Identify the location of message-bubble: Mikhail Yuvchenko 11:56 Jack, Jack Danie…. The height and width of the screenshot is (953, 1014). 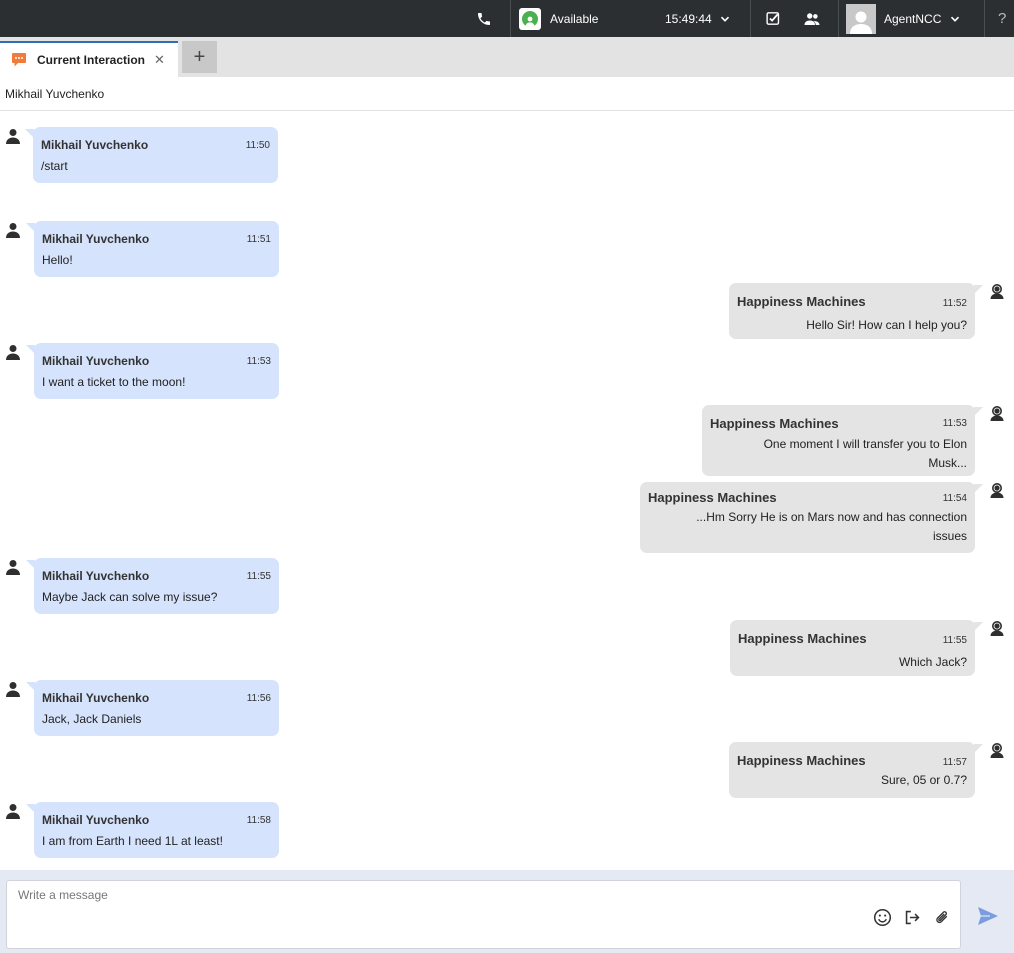
(152, 708).